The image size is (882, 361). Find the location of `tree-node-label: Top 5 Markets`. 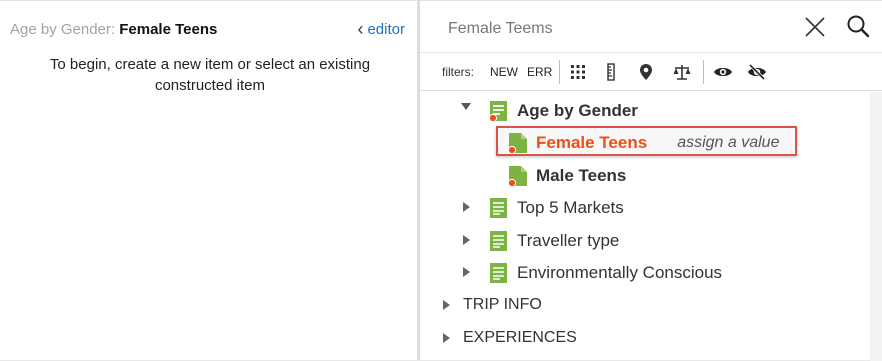

tree-node-label: Top 5 Markets is located at coordinates (570, 207).